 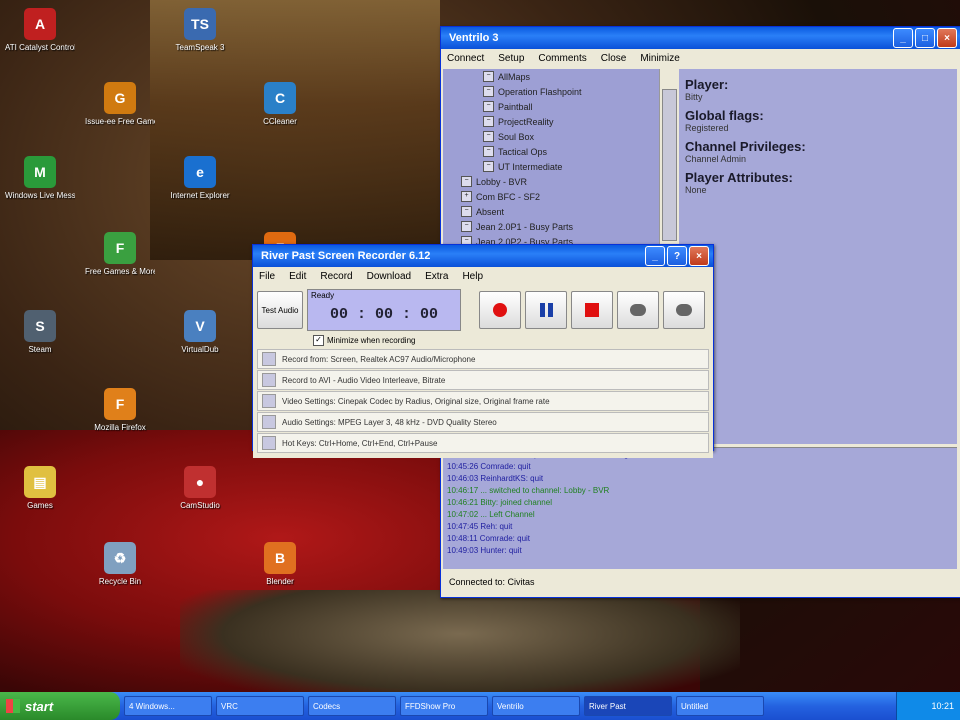 I want to click on setting-icon, so click(x=269, y=443).